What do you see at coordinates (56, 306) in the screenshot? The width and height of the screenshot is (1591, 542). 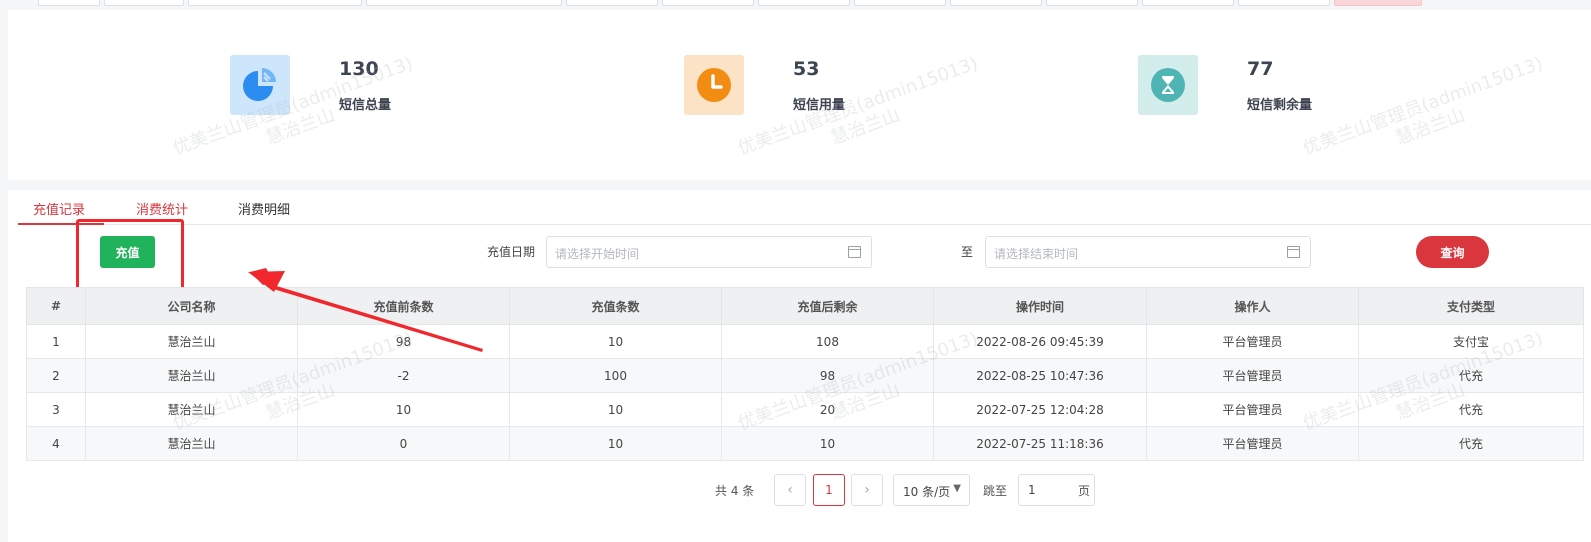 I see `column-header: #` at bounding box center [56, 306].